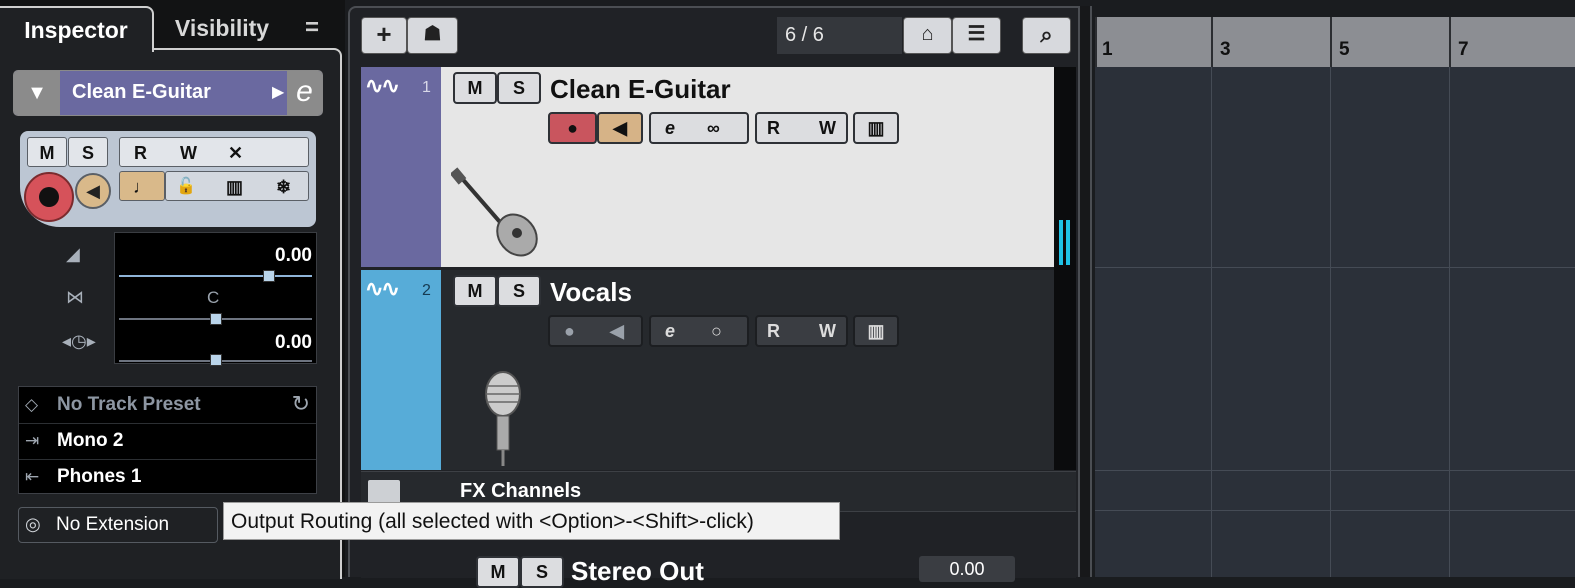  Describe the element at coordinates (140, 153) in the screenshot. I see `inspector-read-button: R` at that location.